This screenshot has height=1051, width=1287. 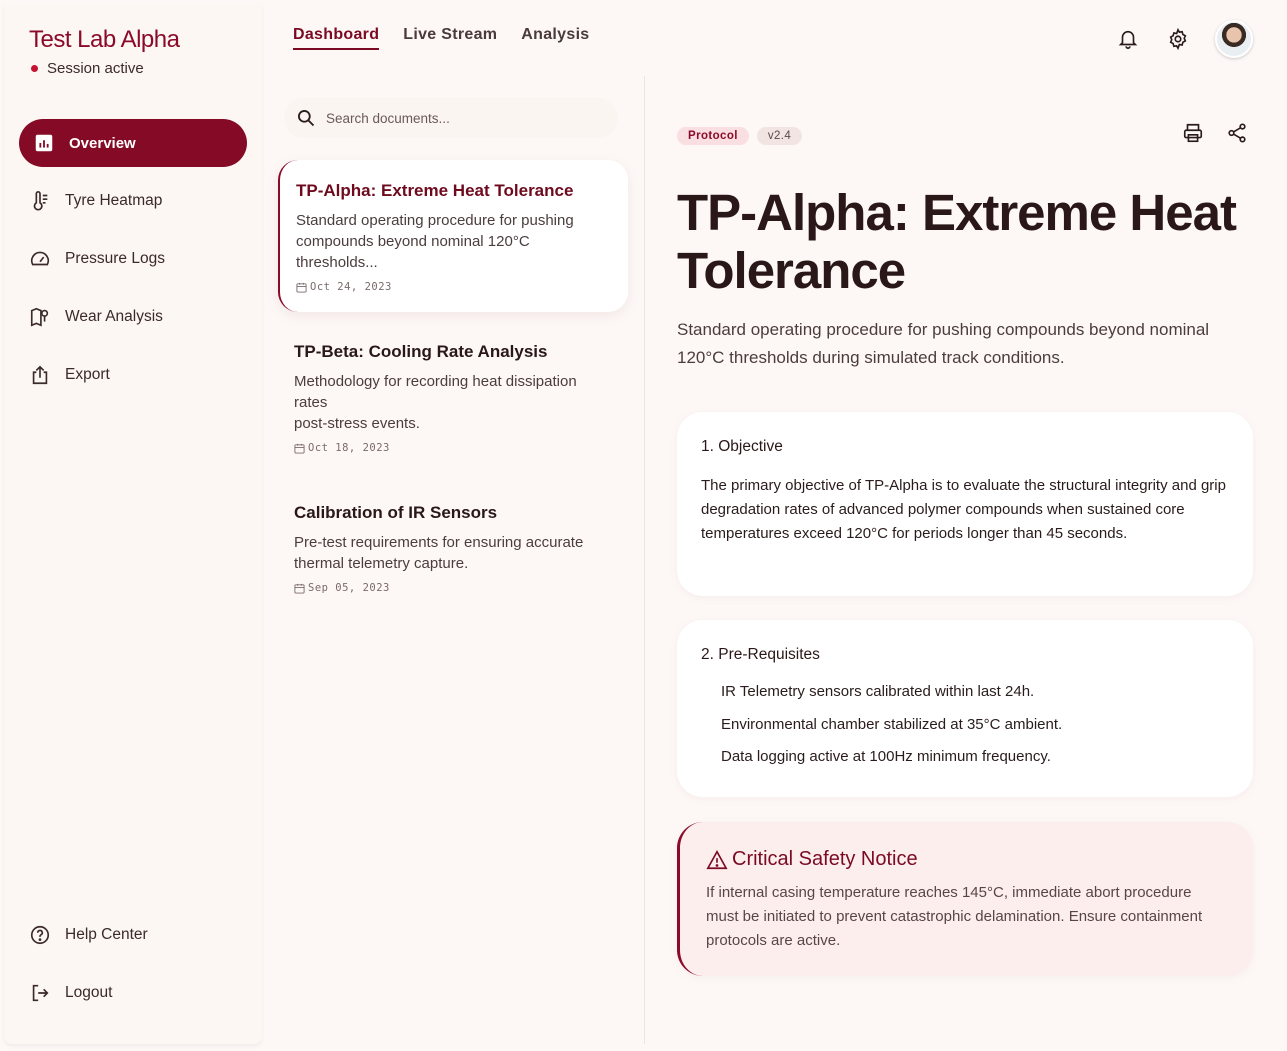 I want to click on search-bar, so click(x=451, y=118).